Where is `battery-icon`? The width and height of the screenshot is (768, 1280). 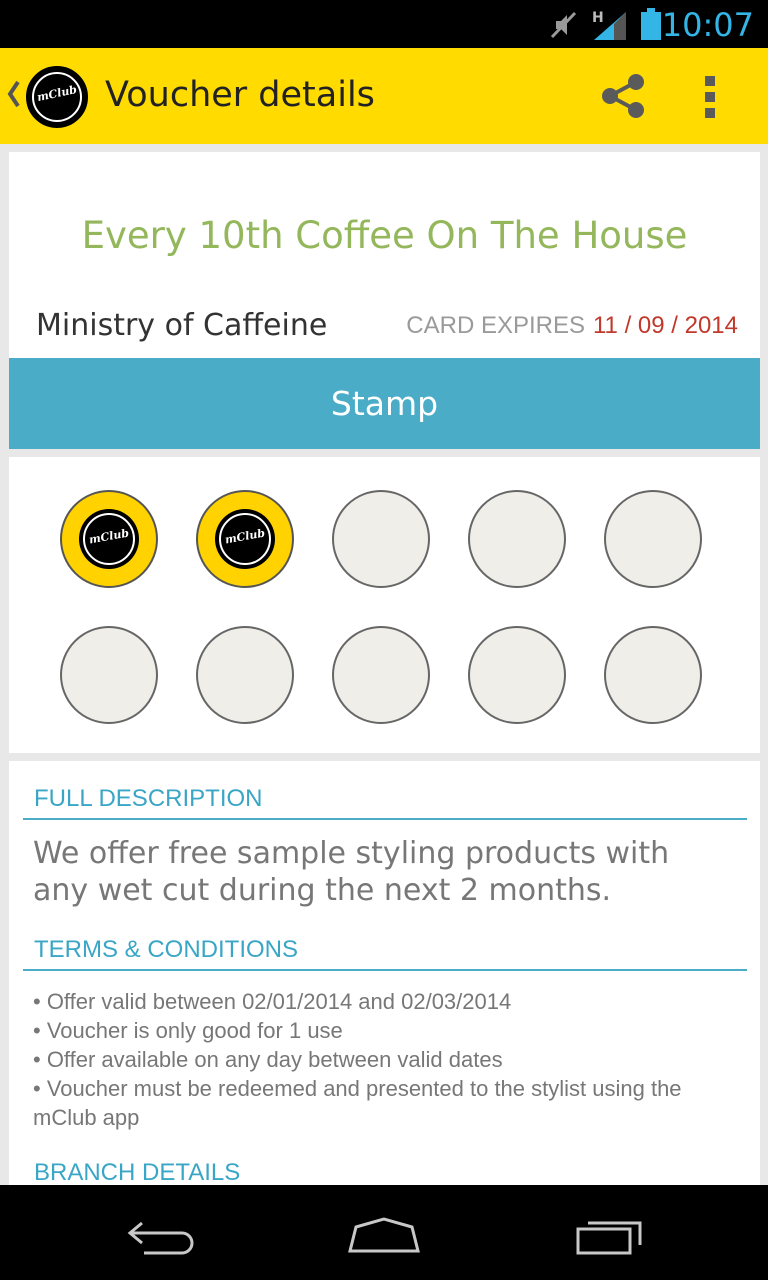 battery-icon is located at coordinates (651, 24).